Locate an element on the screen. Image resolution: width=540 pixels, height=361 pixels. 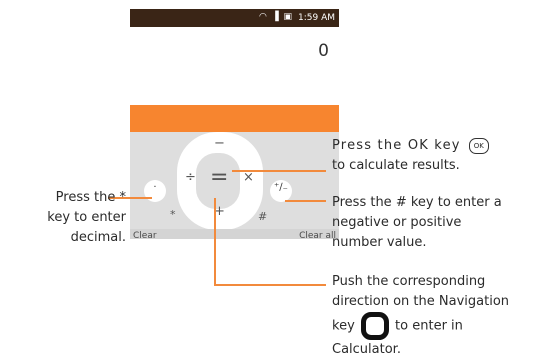
hash-callout-line2: negative or positive is located at coordinates (397, 222).